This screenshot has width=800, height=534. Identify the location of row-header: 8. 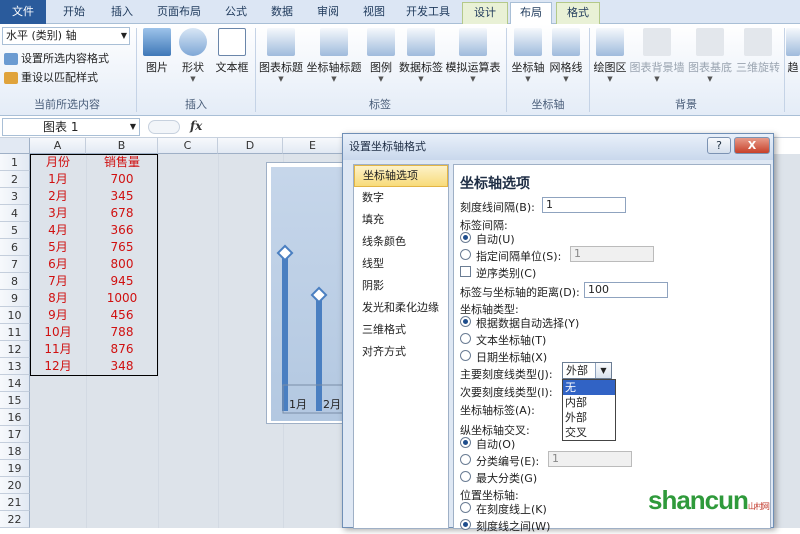
(15, 281).